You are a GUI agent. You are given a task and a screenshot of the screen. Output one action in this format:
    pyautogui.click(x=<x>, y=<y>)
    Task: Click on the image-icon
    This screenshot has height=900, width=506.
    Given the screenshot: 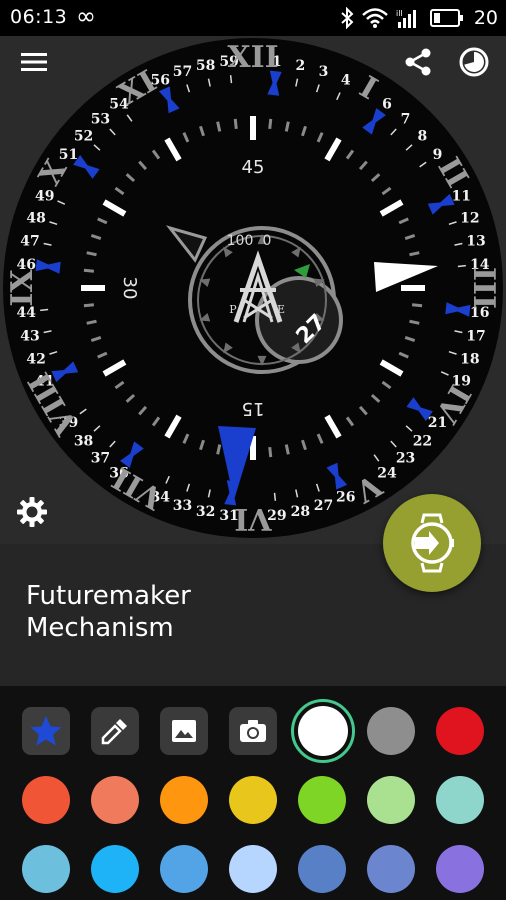 What is the action you would take?
    pyautogui.click(x=184, y=731)
    